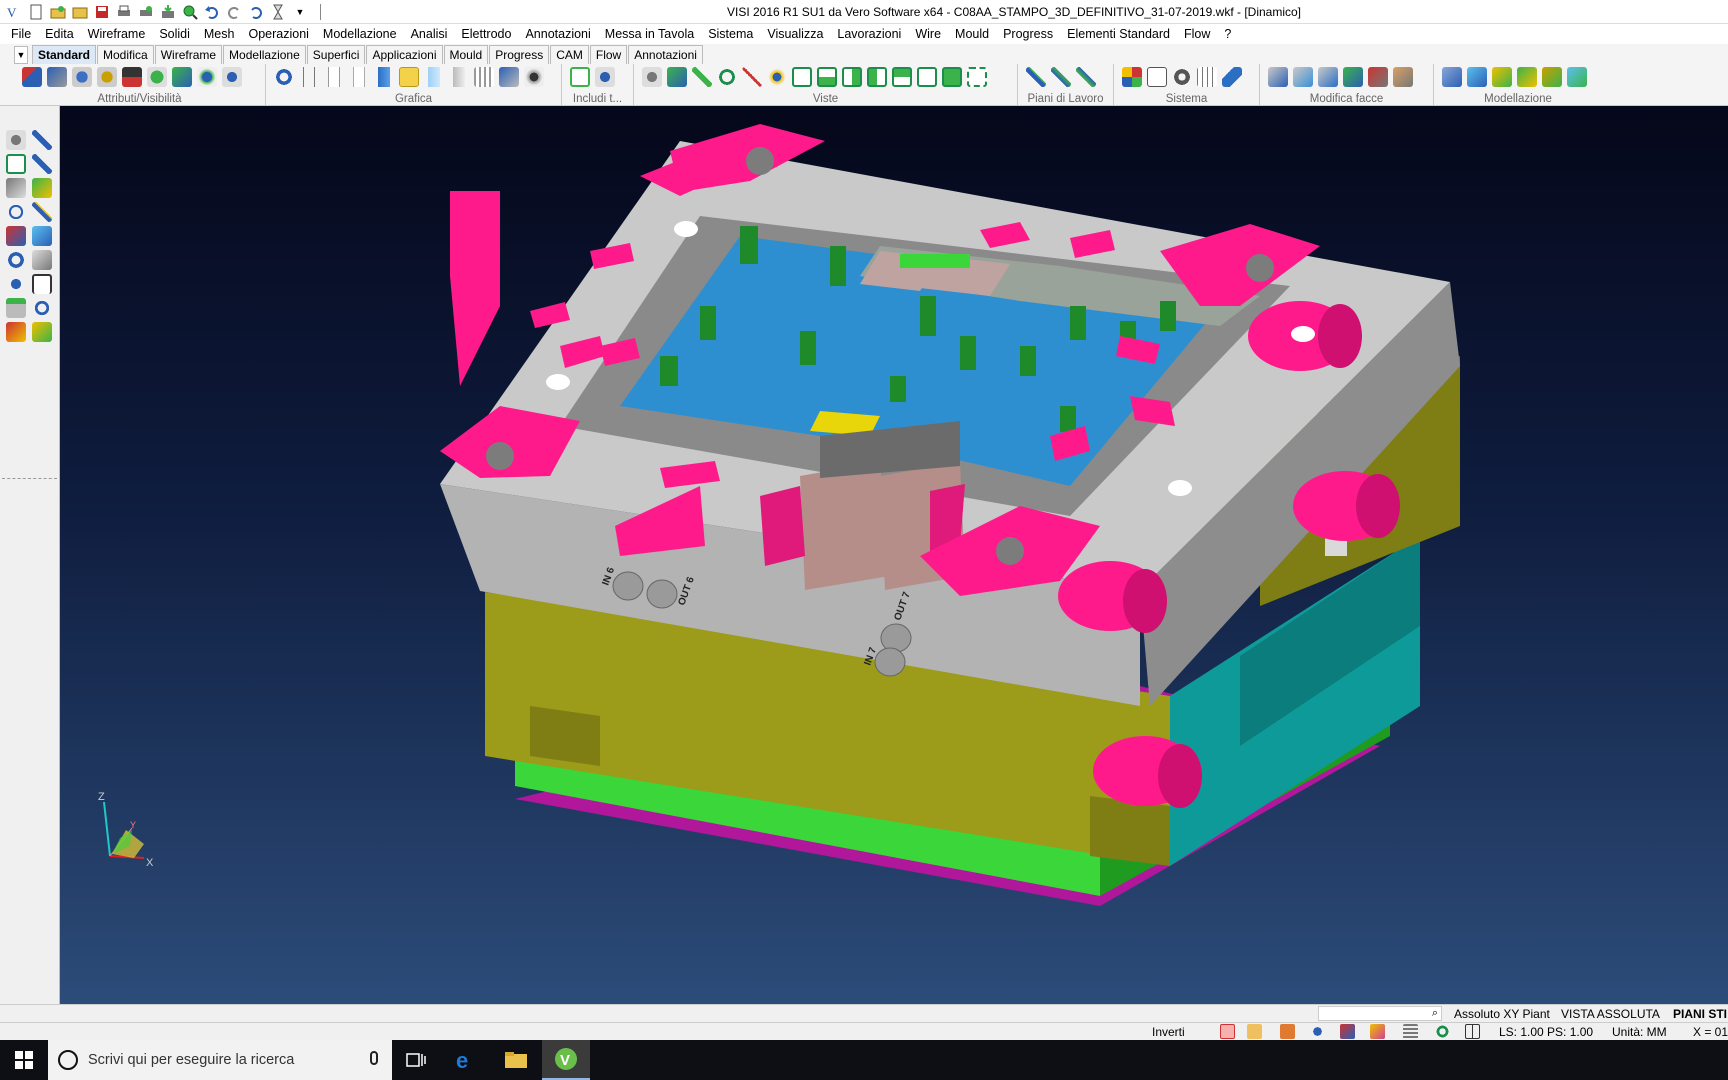 The image size is (1728, 1080). What do you see at coordinates (42, 308) in the screenshot?
I see `undo-op-icon` at bounding box center [42, 308].